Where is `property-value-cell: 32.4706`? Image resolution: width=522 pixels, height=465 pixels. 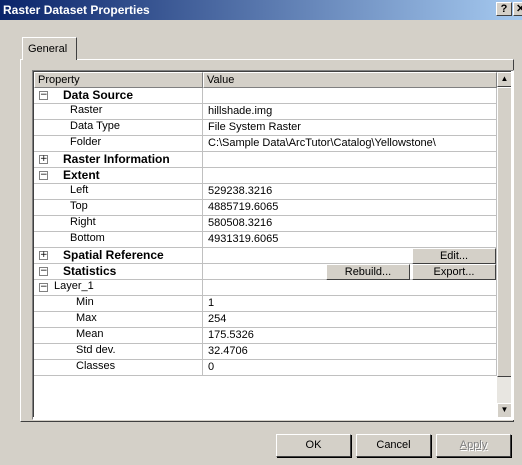 property-value-cell: 32.4706 is located at coordinates (350, 352).